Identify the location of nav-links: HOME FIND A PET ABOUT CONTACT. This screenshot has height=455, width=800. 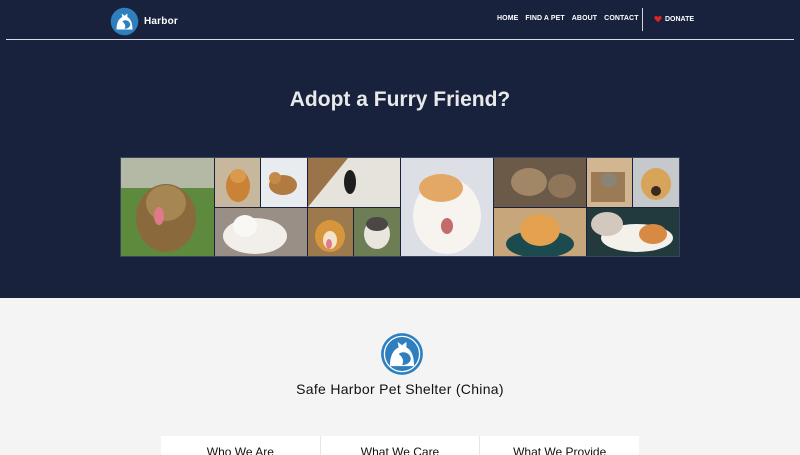
(571, 18).